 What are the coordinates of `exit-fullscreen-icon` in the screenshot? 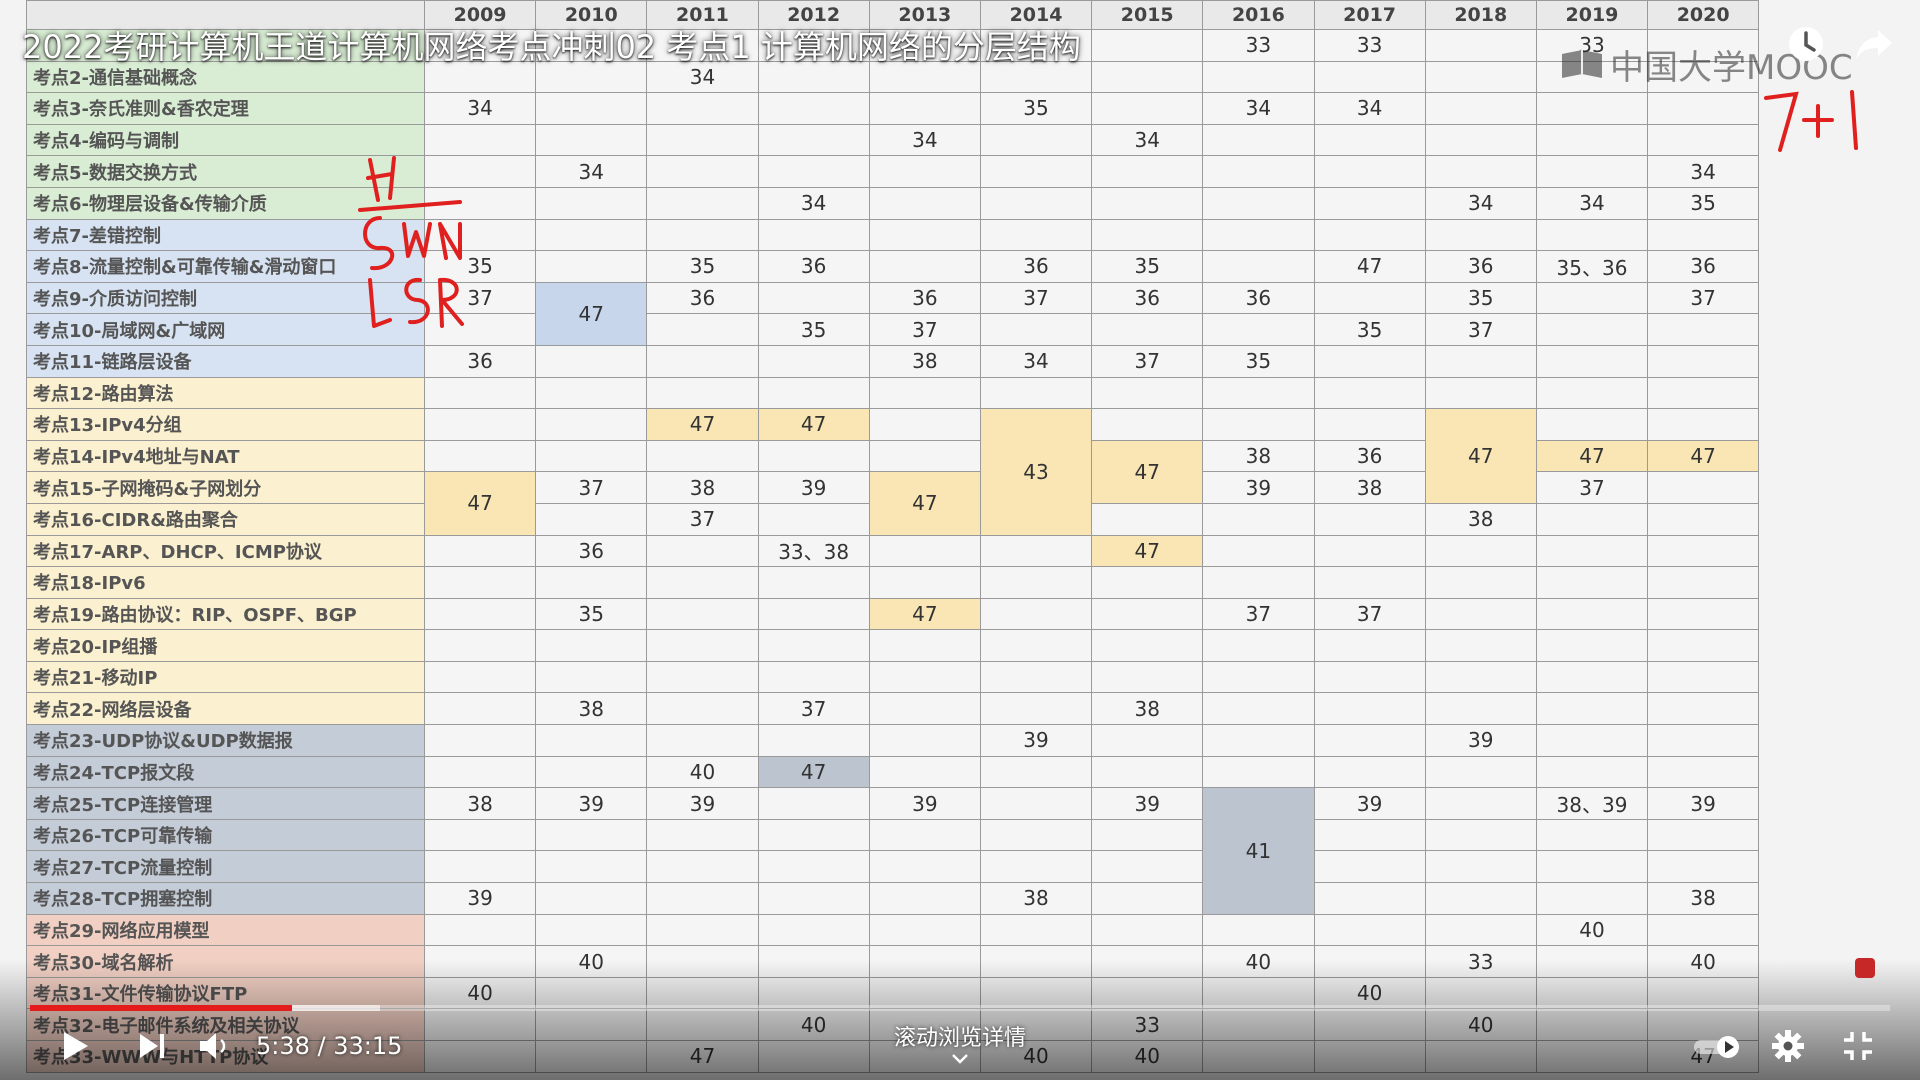 It's located at (1858, 1046).